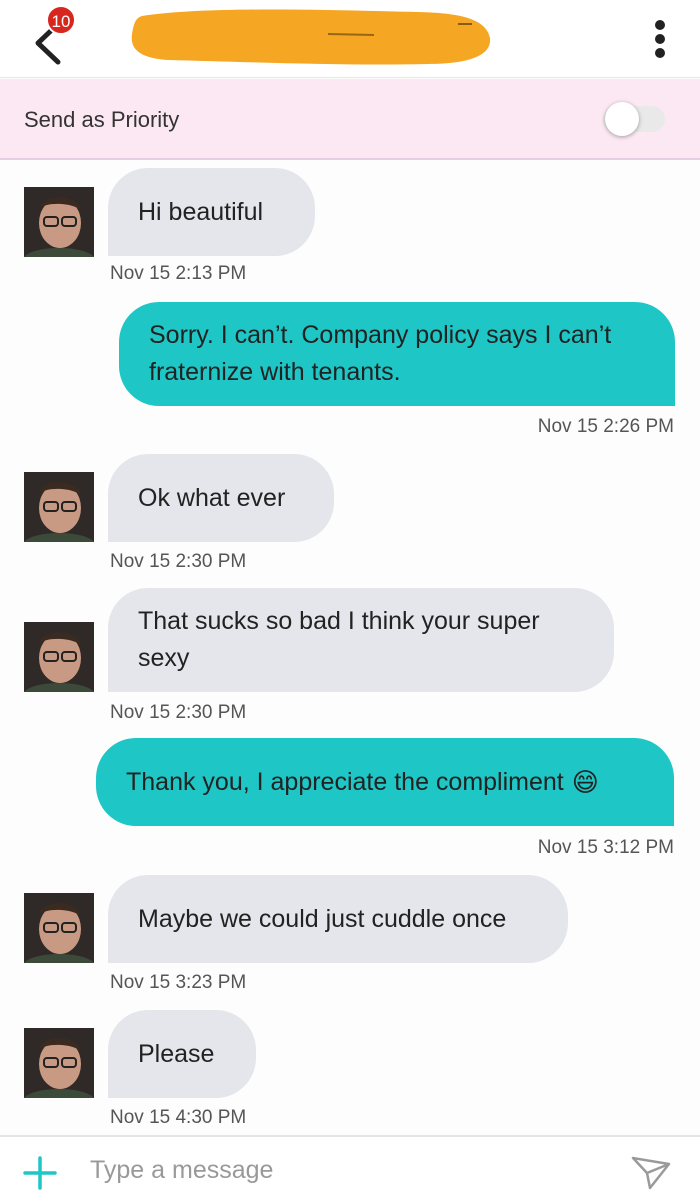 The width and height of the screenshot is (700, 1201). I want to click on message-timestamp: Nov 15 2:13 PM, so click(178, 273).